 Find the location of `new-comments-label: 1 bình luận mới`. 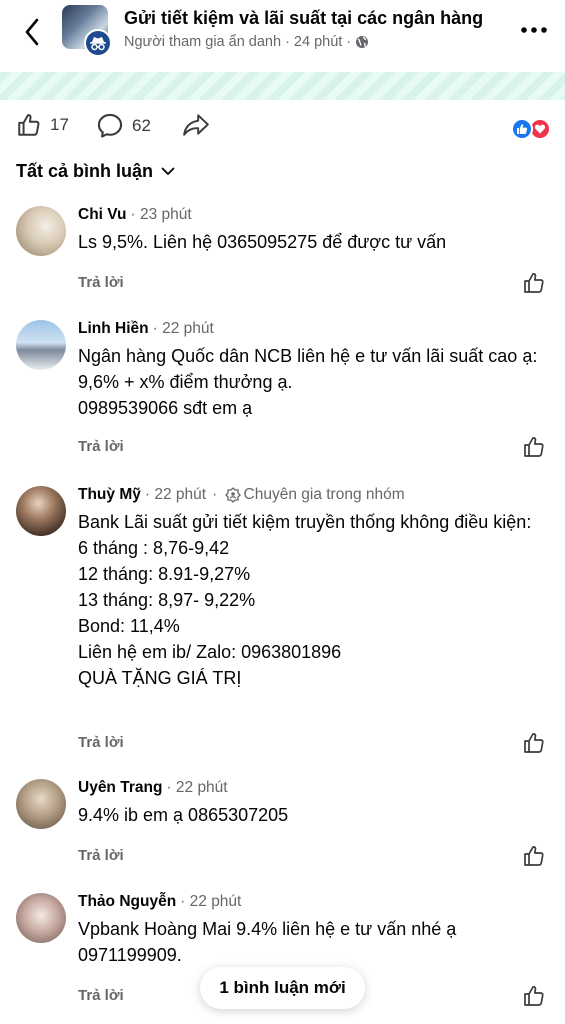

new-comments-label: 1 bình luận mới is located at coordinates (282, 987).